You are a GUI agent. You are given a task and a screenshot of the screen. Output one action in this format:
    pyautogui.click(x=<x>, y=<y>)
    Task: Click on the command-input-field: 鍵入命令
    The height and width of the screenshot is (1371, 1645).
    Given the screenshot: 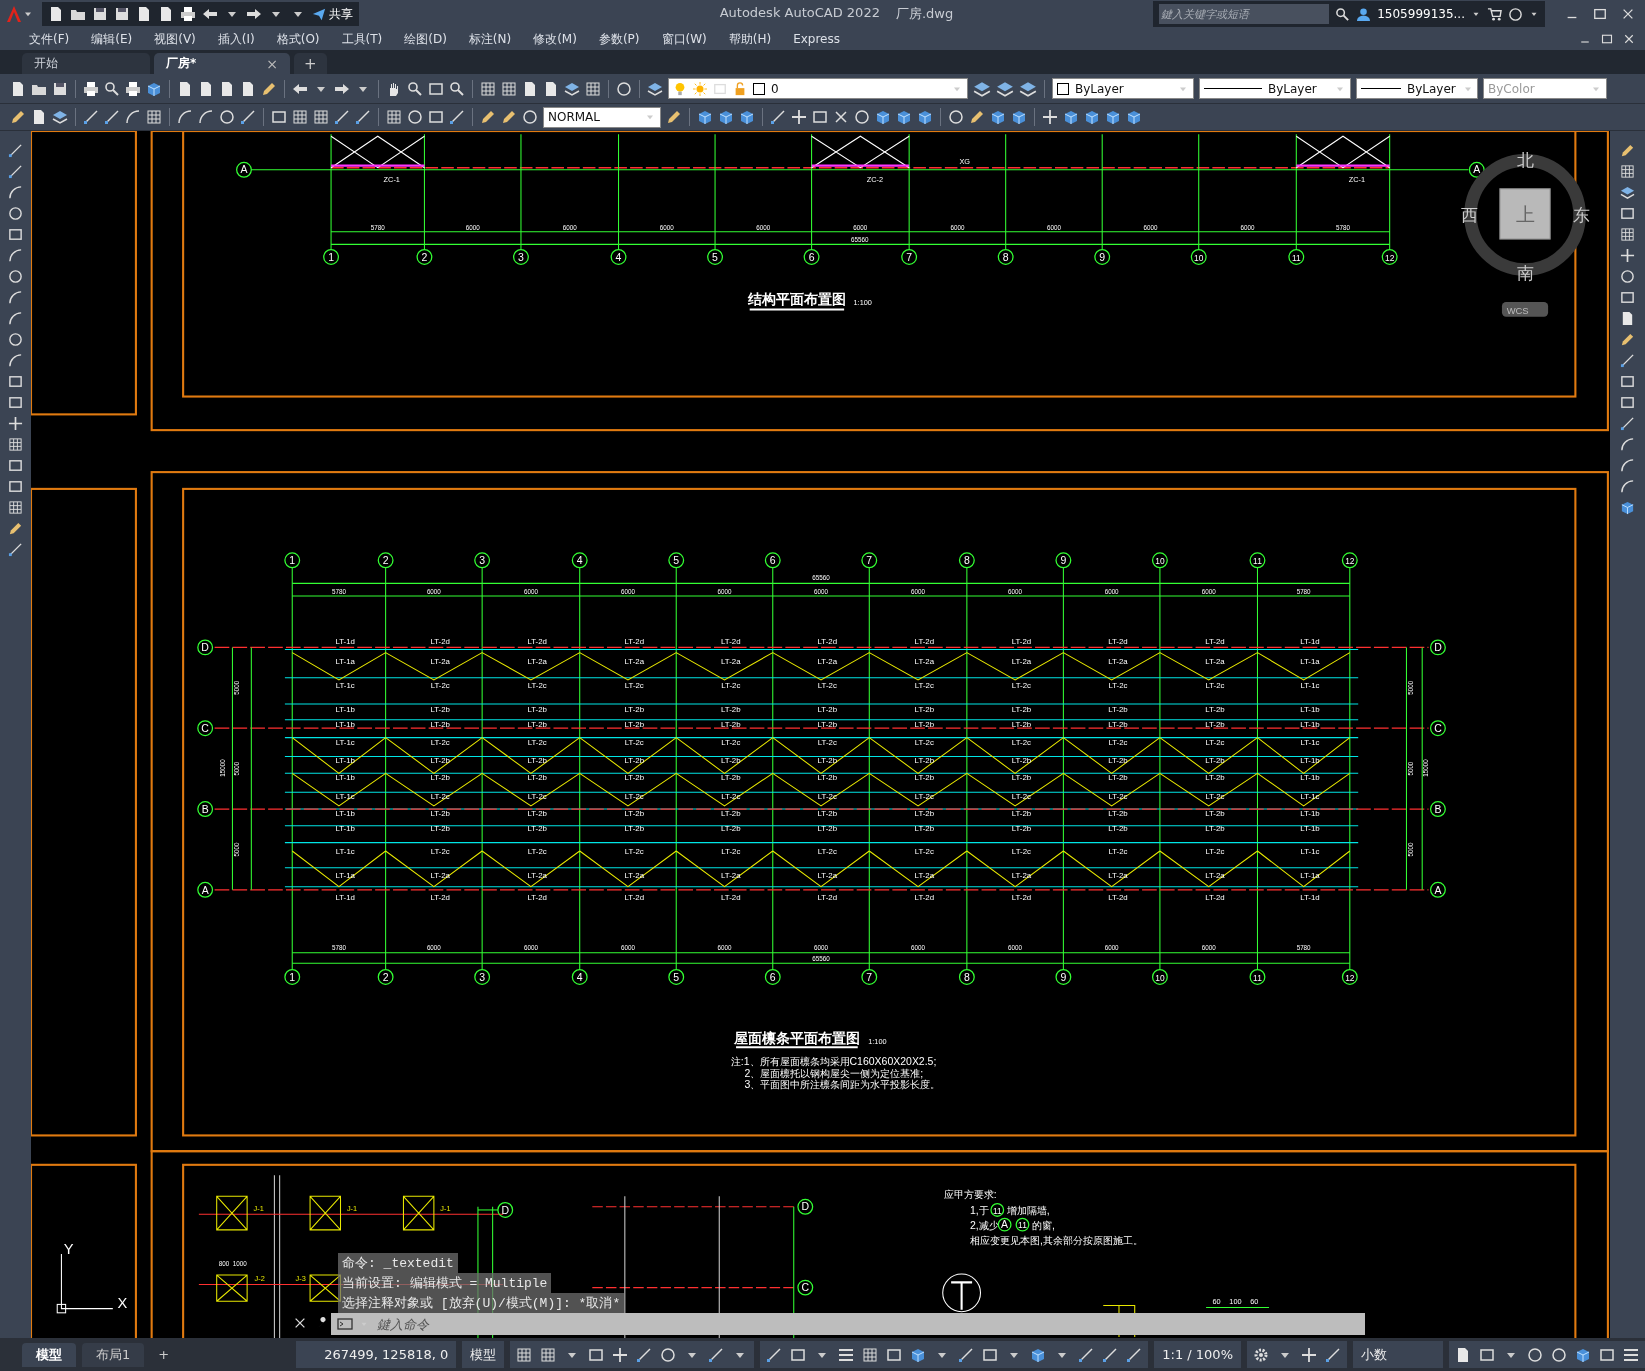 What is the action you would take?
    pyautogui.click(x=870, y=1324)
    